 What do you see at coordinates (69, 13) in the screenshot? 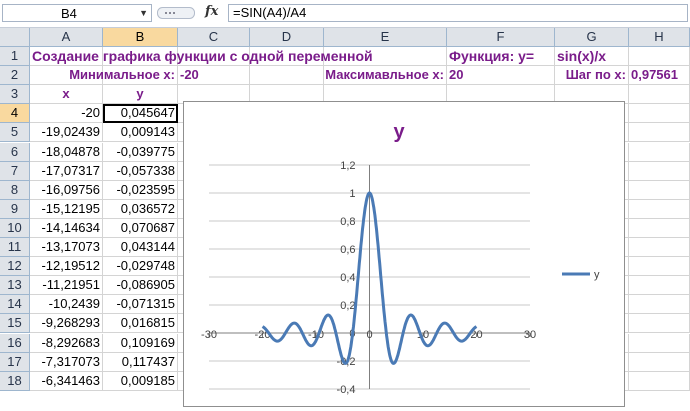
I see `name-box-value: B4` at bounding box center [69, 13].